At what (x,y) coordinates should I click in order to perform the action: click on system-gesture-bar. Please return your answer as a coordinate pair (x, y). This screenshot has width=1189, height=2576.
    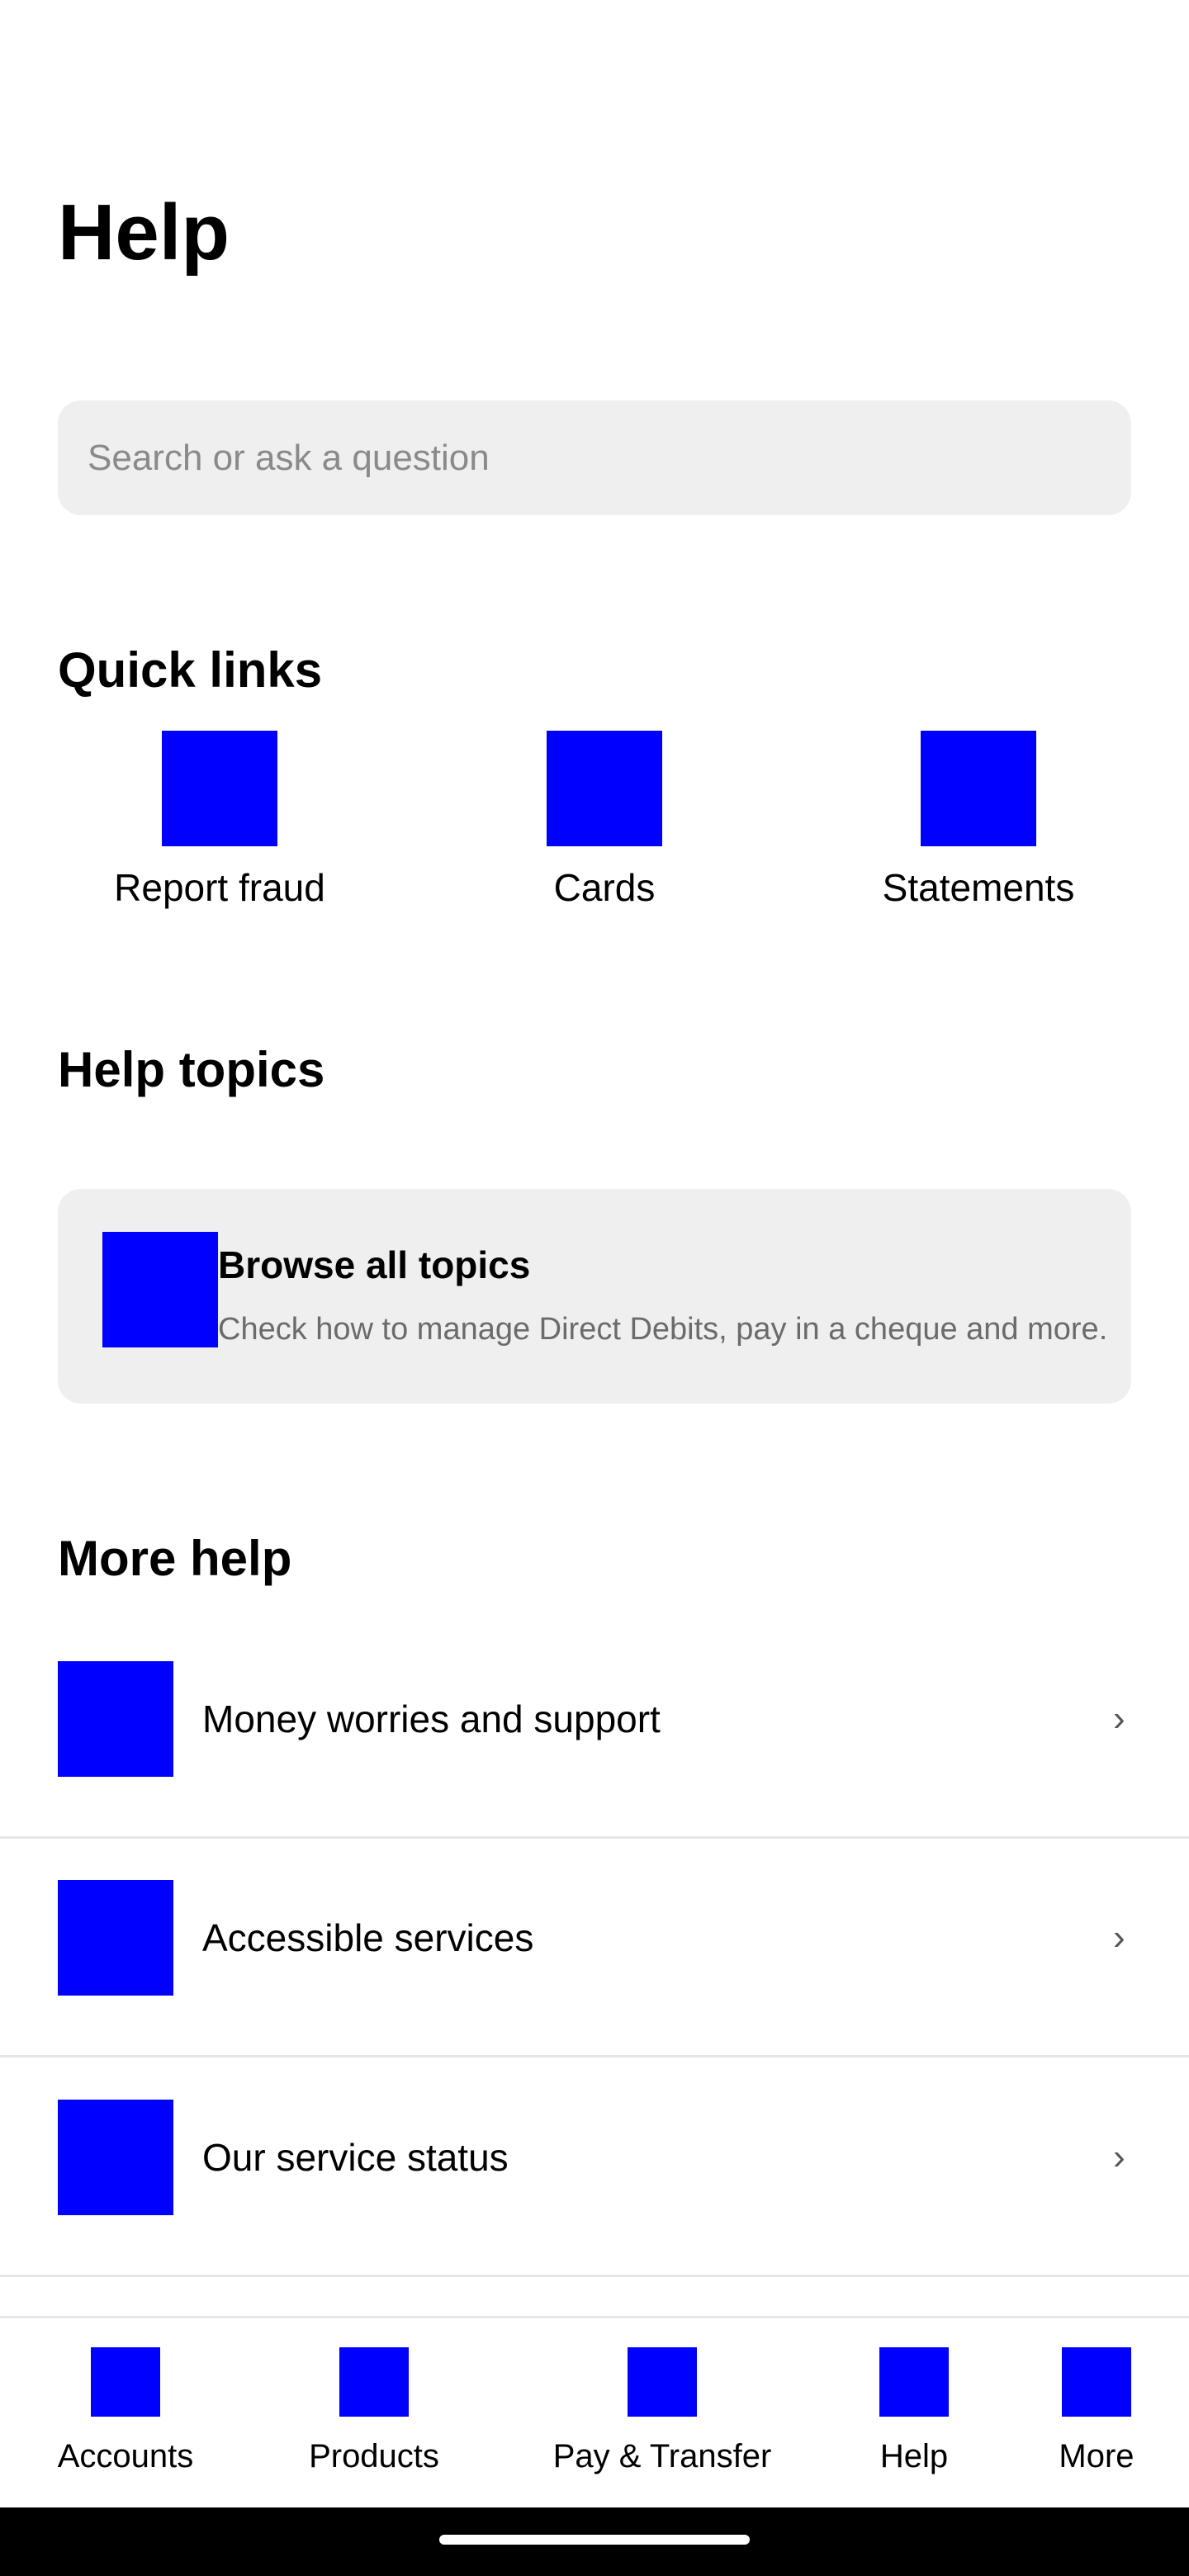
    Looking at the image, I should click on (594, 2541).